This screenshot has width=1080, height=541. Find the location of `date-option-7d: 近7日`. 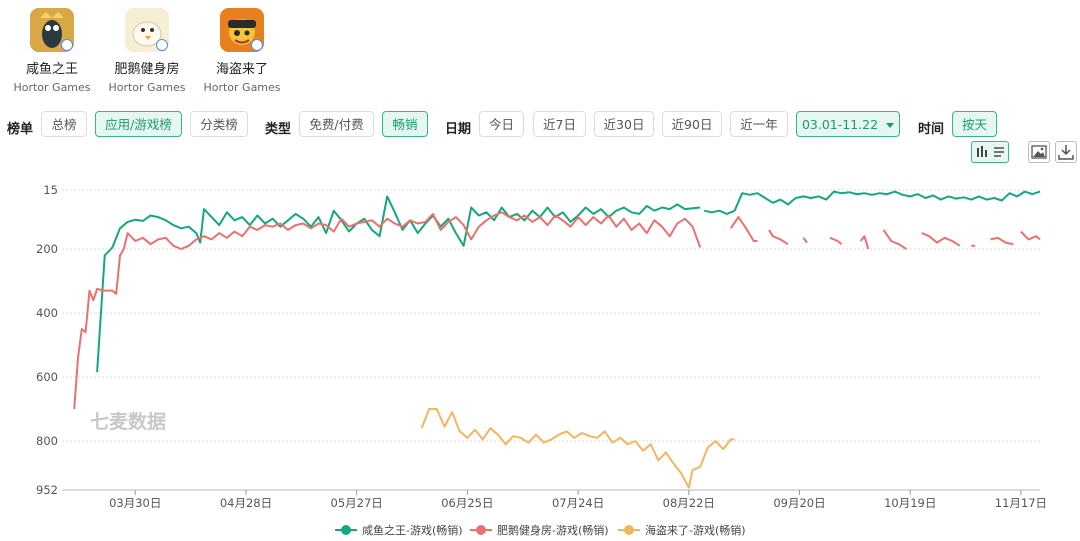

date-option-7d: 近7日 is located at coordinates (559, 124).